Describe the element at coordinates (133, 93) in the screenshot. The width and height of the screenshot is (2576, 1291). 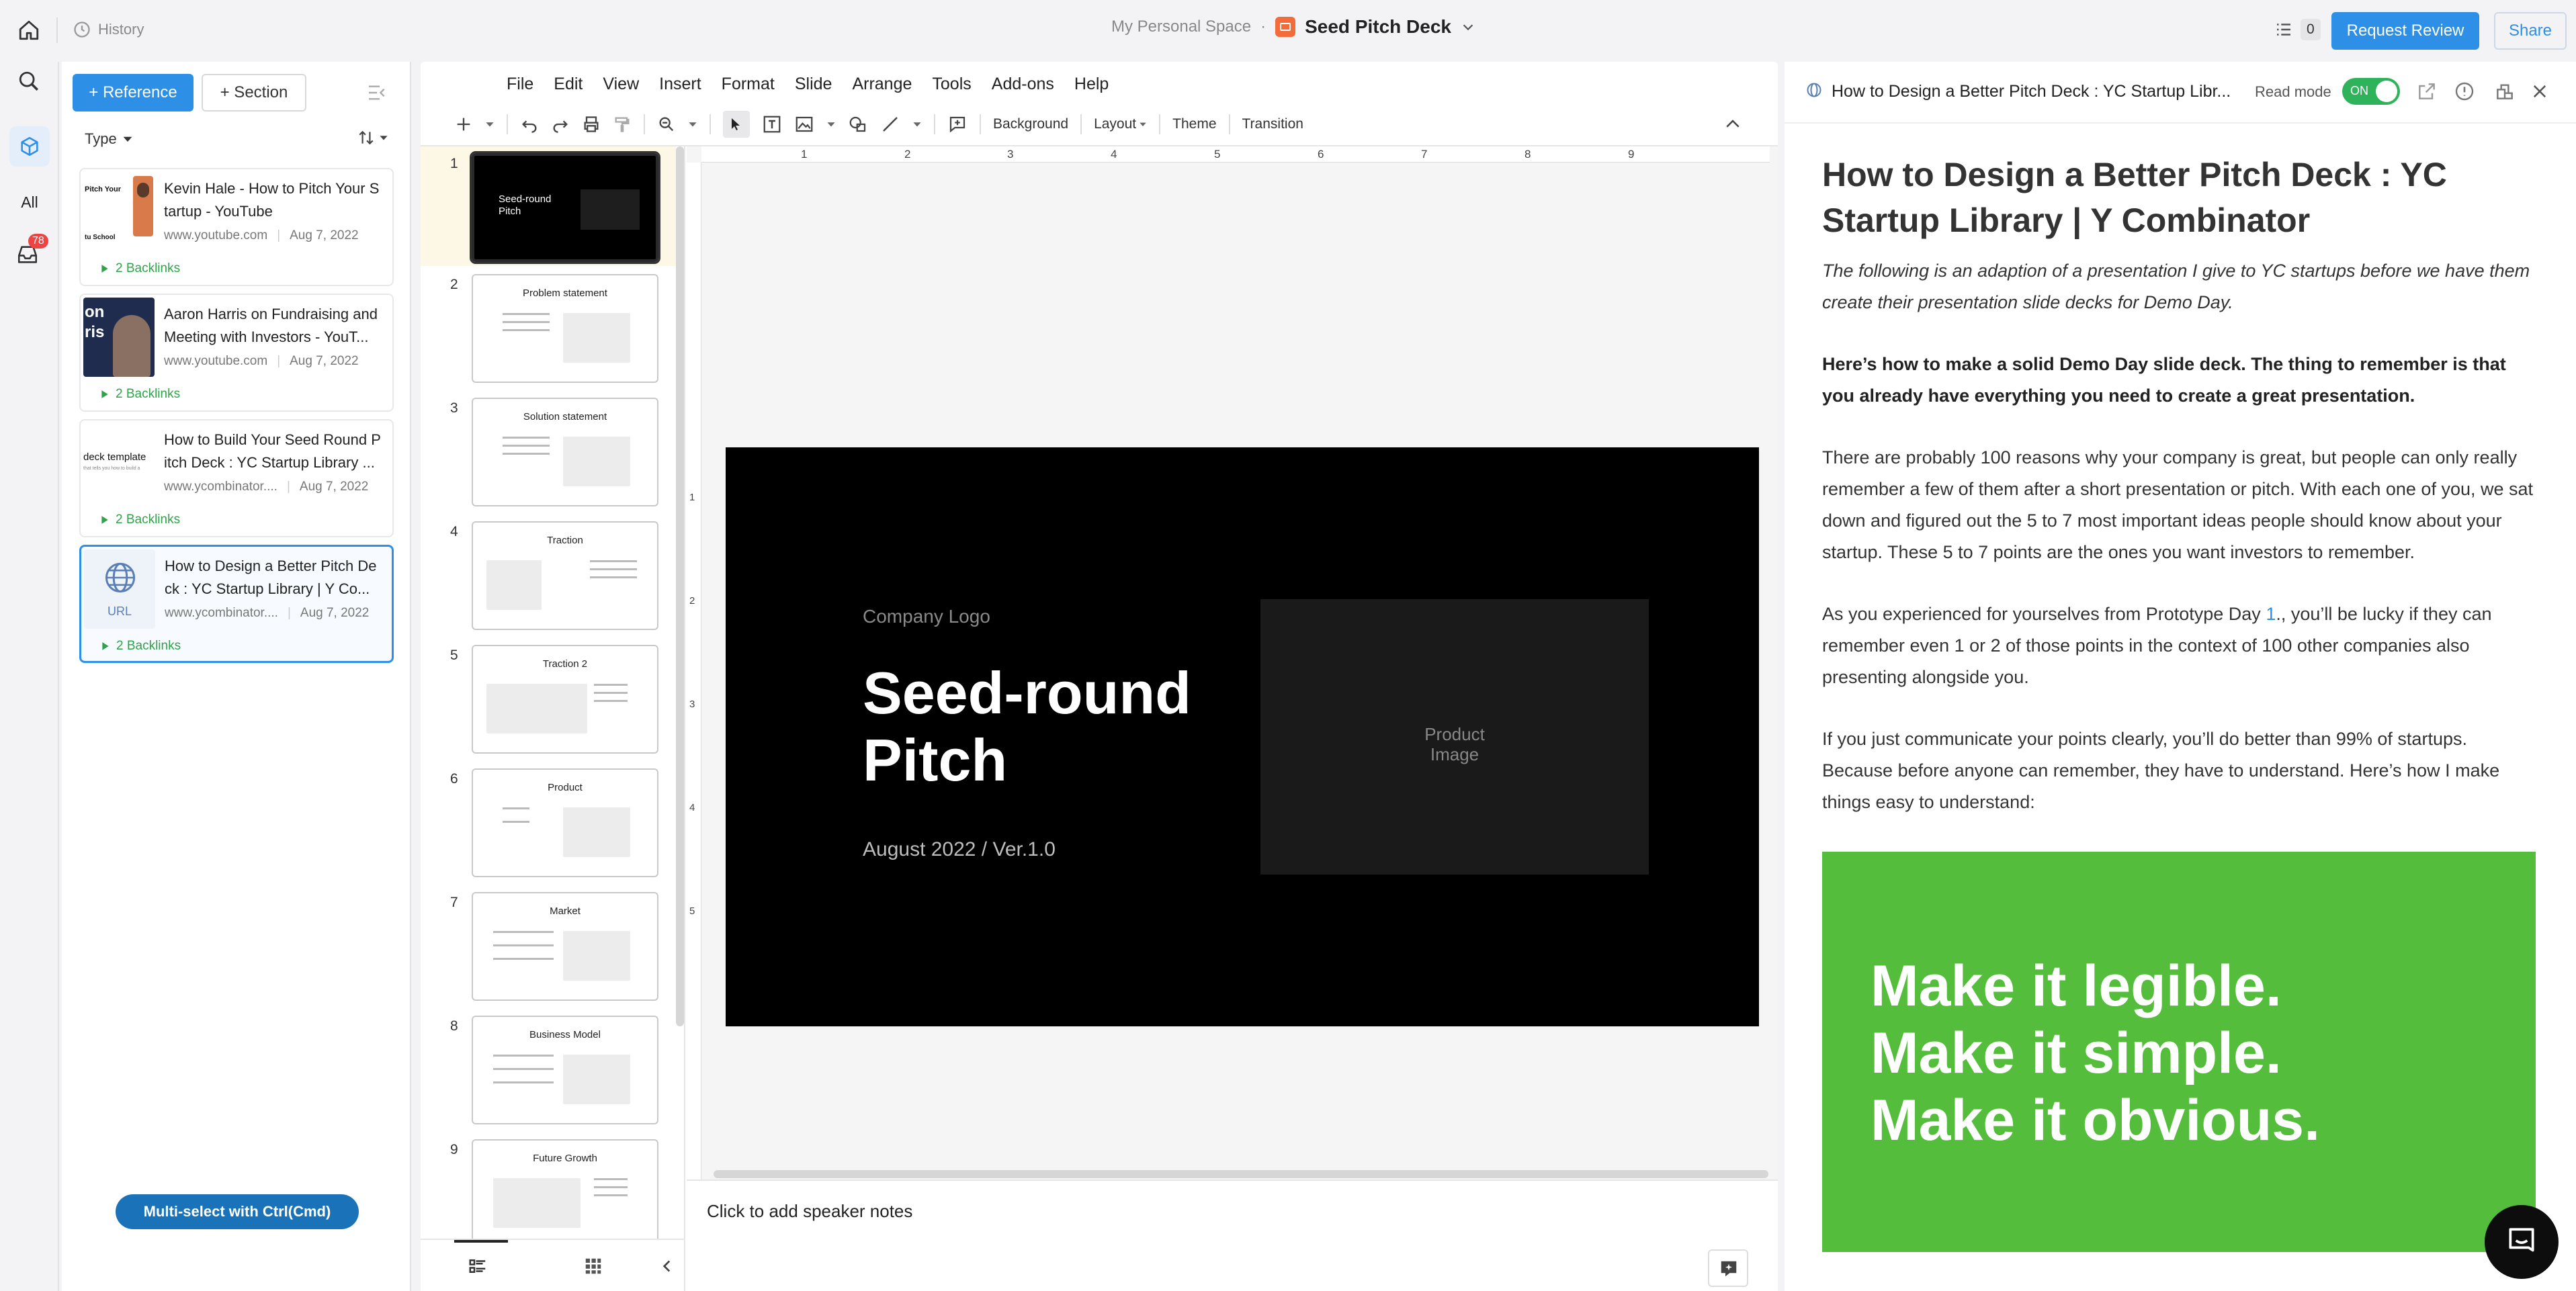
I see `add-reference-button: + Reference` at that location.